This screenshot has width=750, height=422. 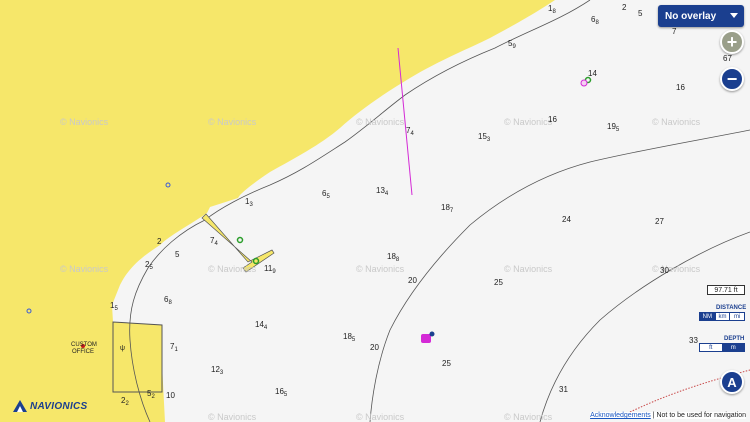 I want to click on distance-option-mi: mi, so click(x=737, y=316).